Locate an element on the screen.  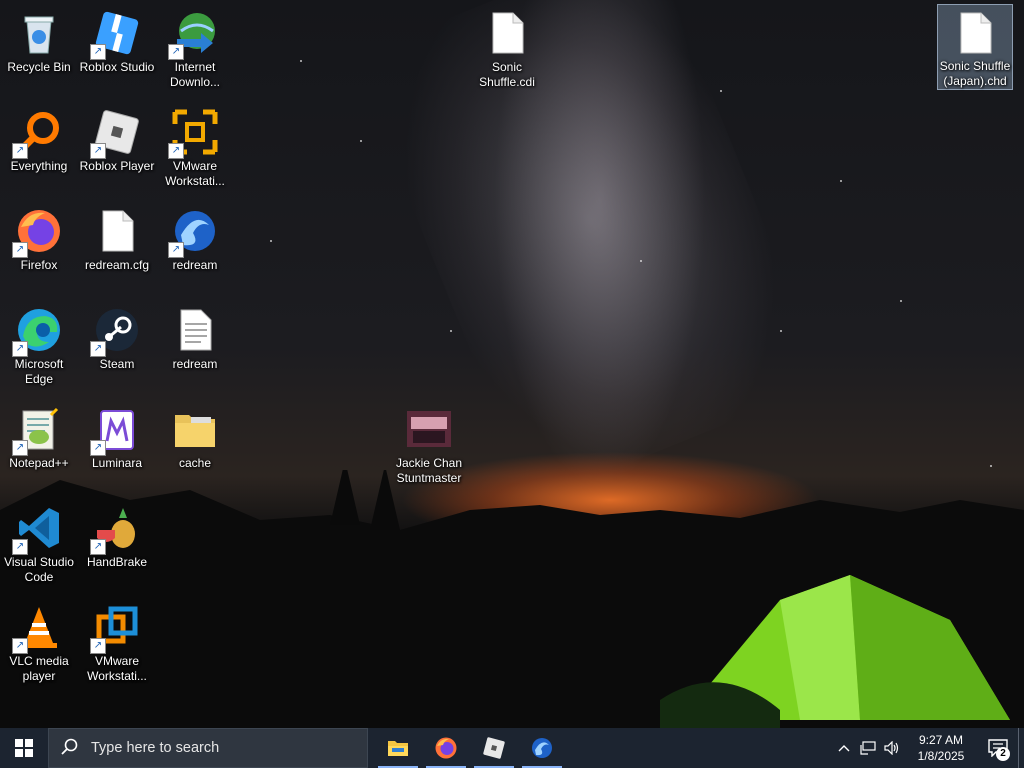
notification-count-badge: 2 is located at coordinates (1003, 754).